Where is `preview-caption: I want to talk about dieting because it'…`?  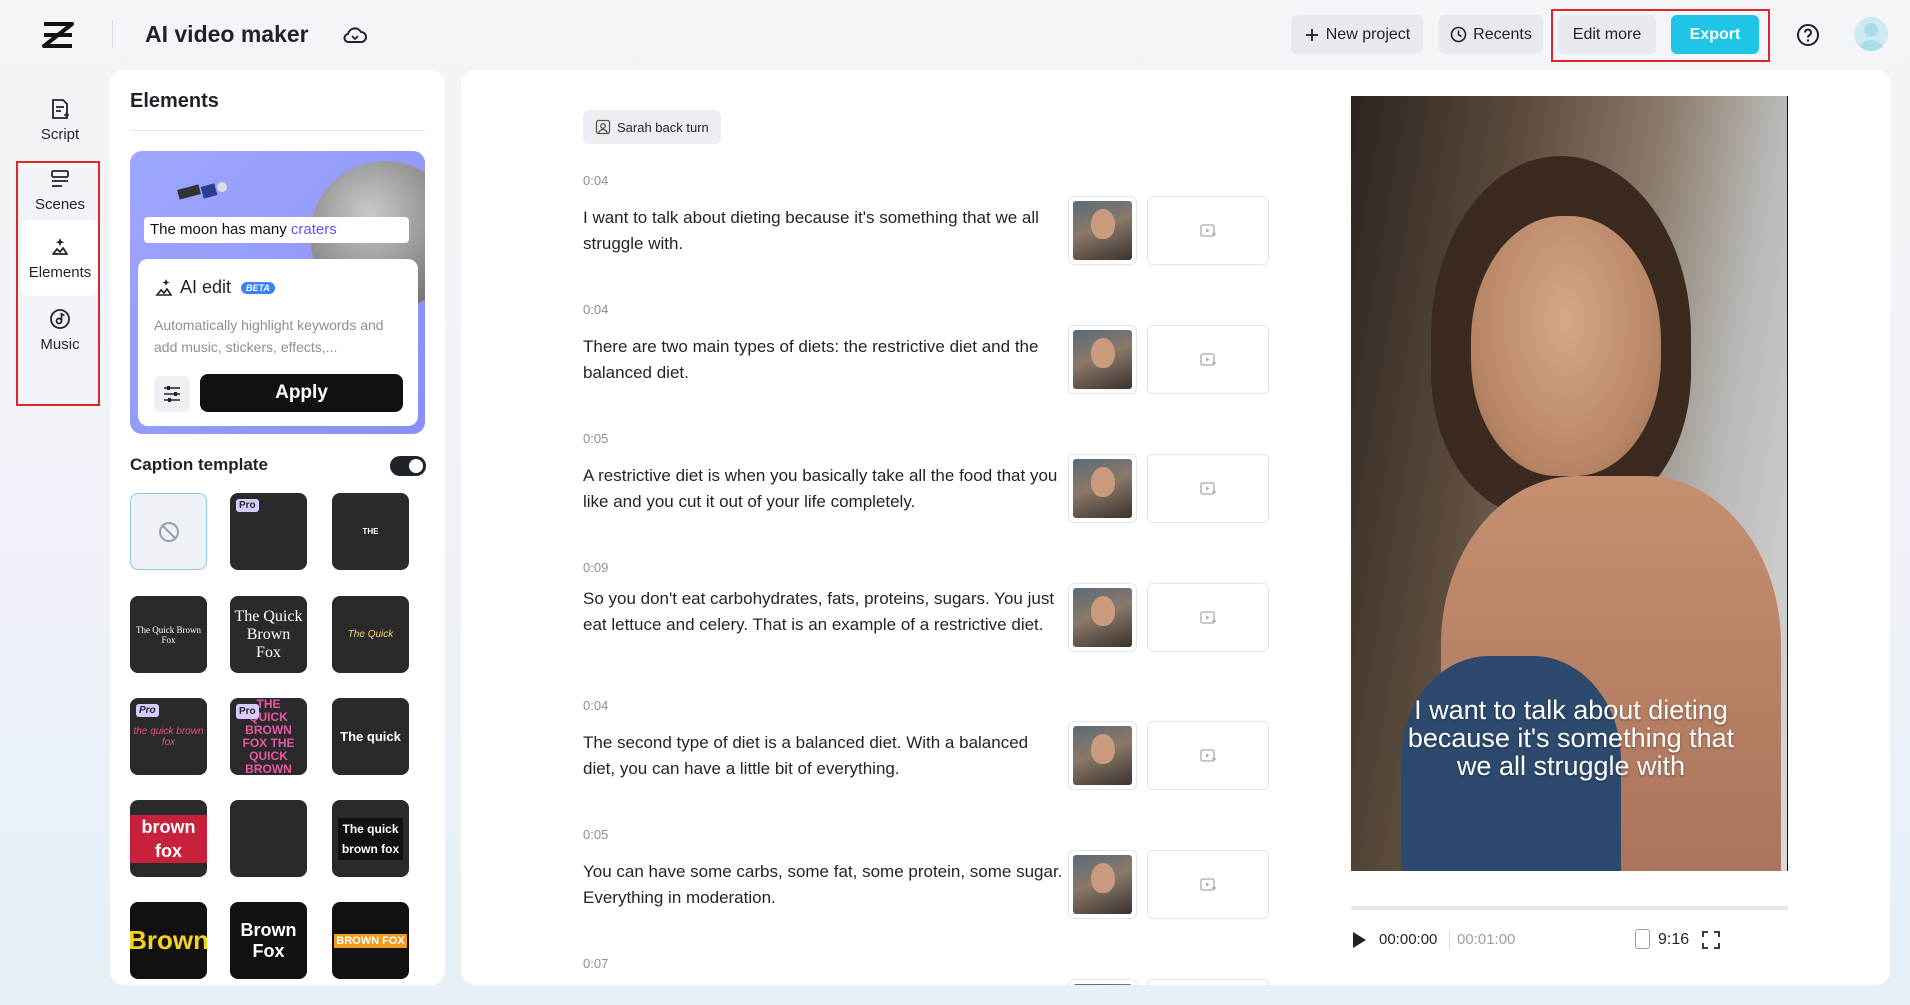 preview-caption: I want to talk about dieting because it'… is located at coordinates (1571, 738).